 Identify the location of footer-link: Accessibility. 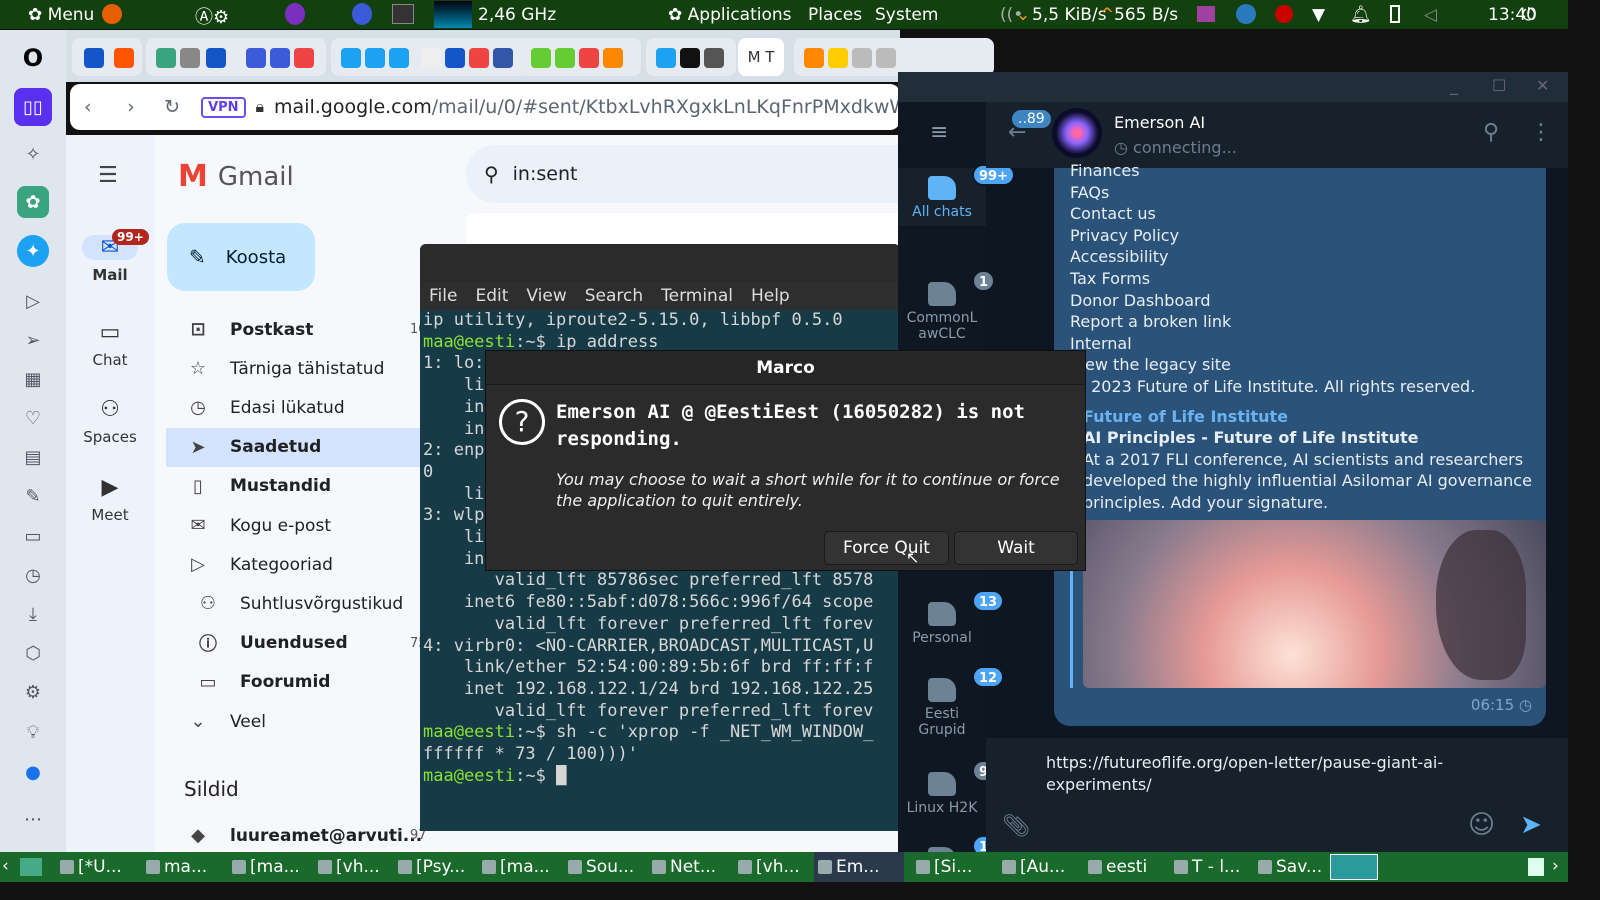
(1308, 257).